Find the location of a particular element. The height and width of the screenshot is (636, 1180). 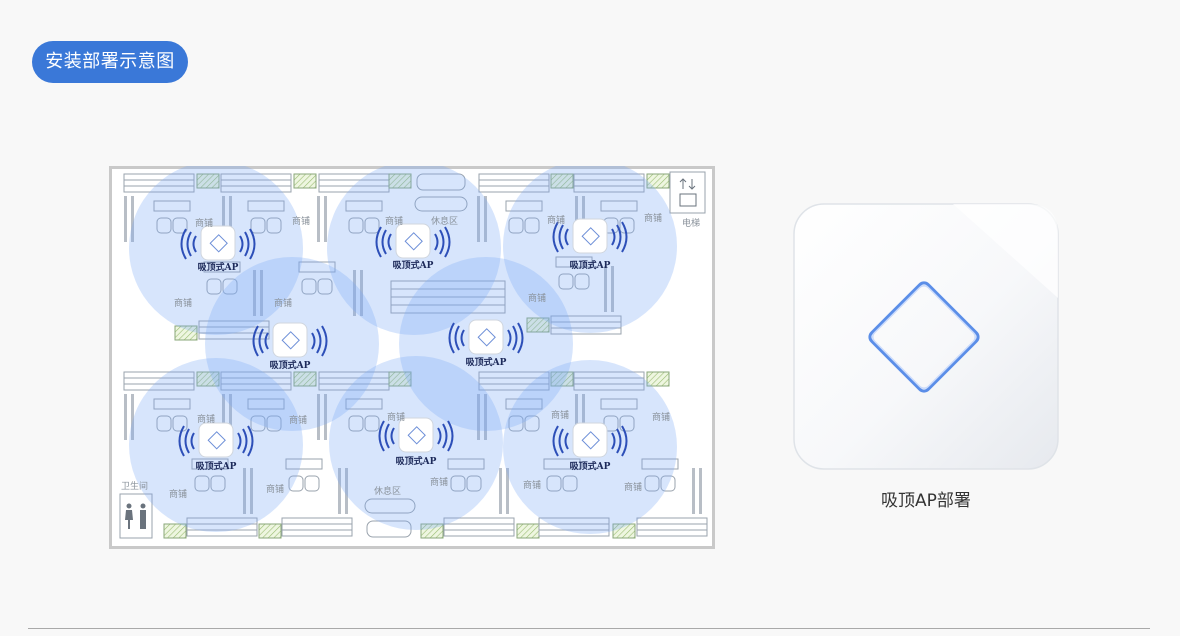

elevator-label: 电梯 is located at coordinates (691, 223).